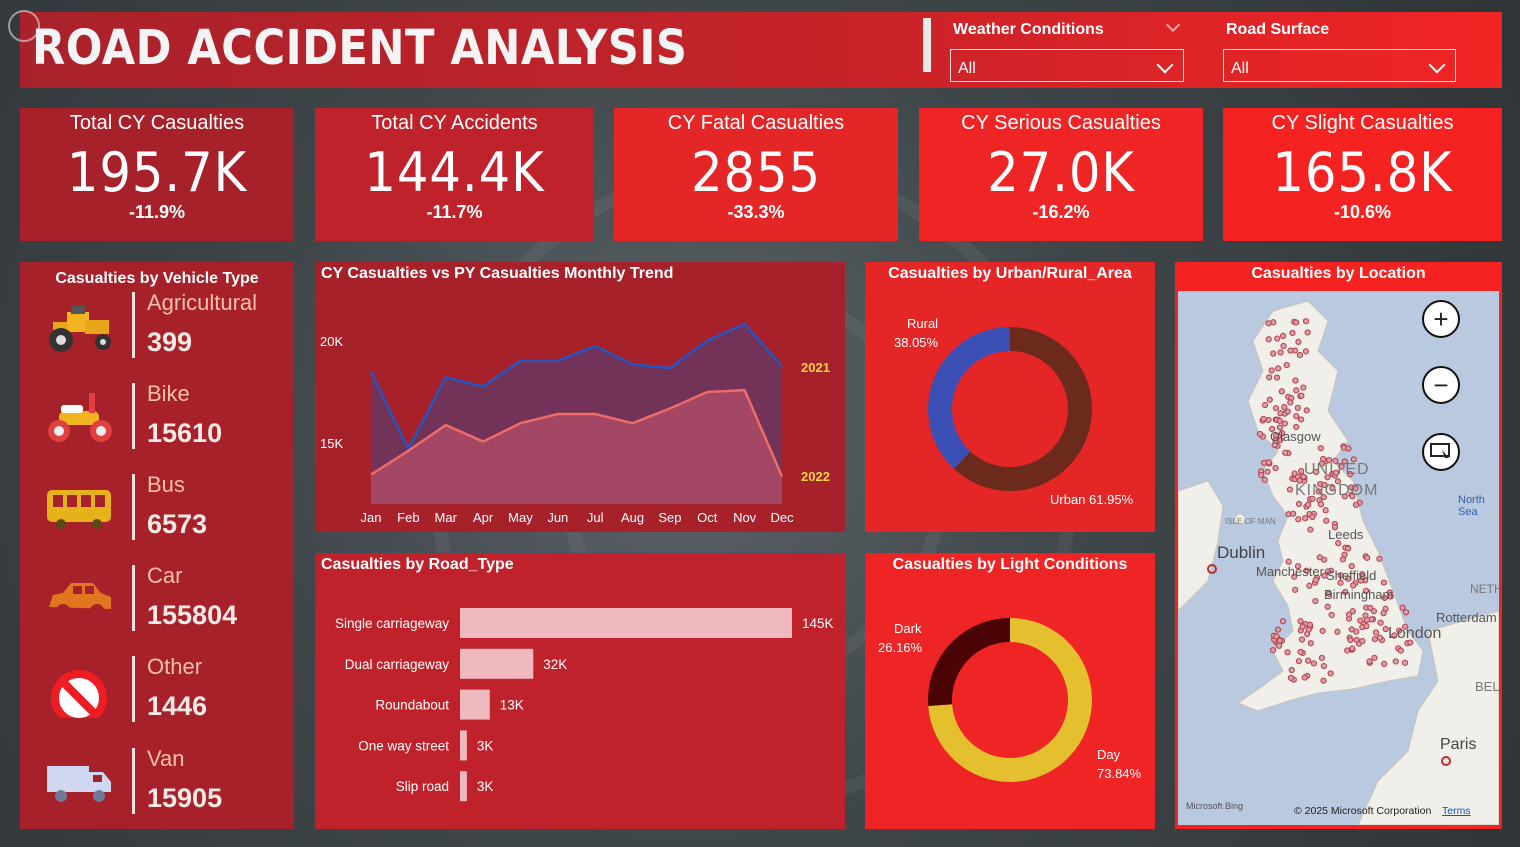 This screenshot has width=1520, height=847. I want to click on select-area-button, so click(1441, 452).